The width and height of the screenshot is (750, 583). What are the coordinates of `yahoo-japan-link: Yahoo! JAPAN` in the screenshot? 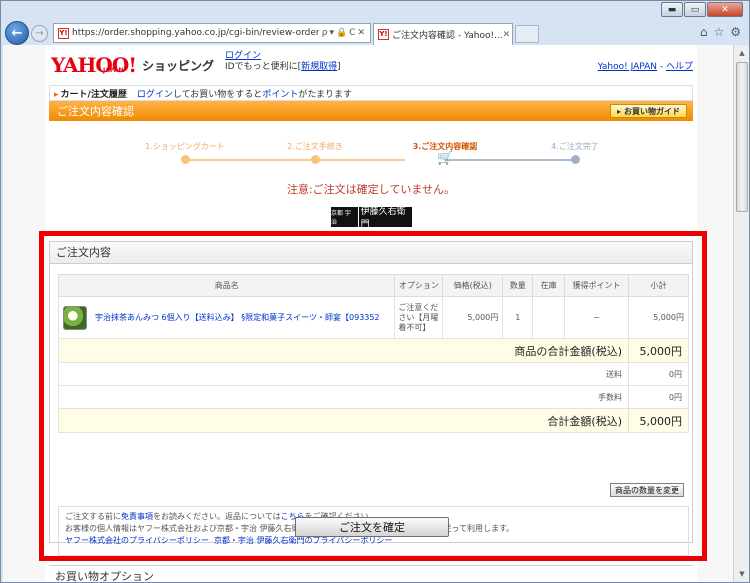 It's located at (627, 67).